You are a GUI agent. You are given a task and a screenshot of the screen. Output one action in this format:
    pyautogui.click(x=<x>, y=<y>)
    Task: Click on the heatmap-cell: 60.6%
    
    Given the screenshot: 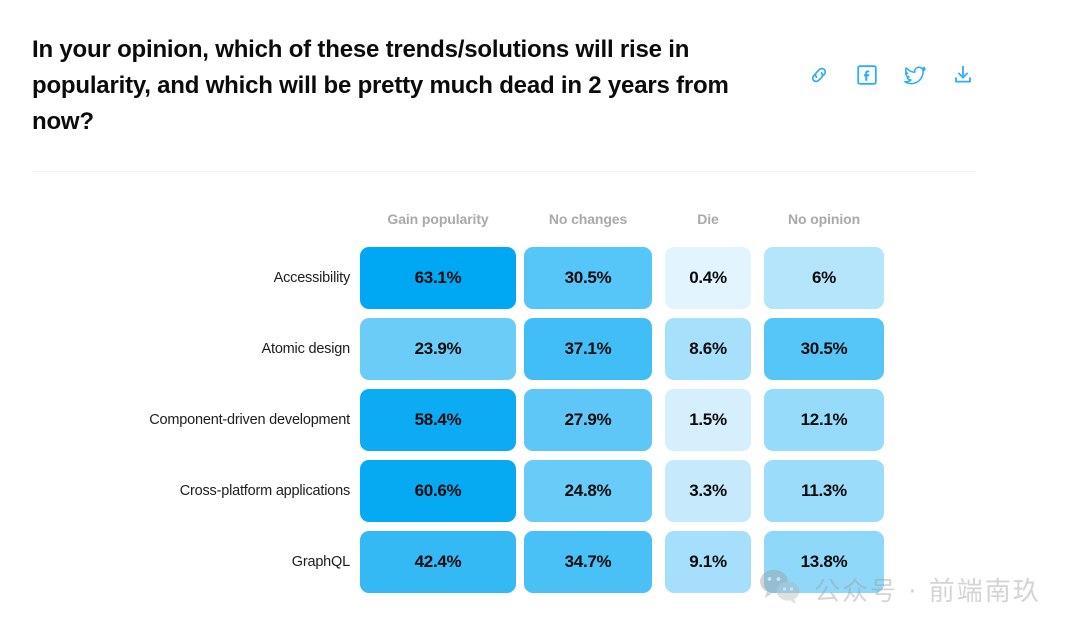 What is the action you would take?
    pyautogui.click(x=438, y=490)
    